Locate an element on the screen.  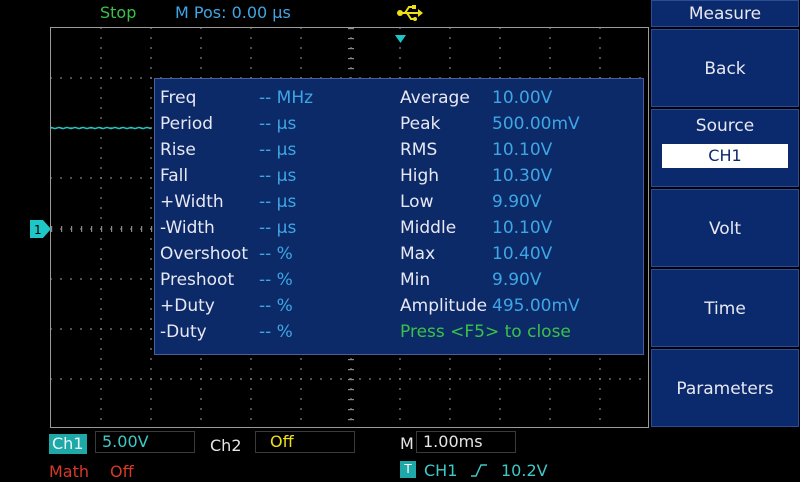
measure-label: Max is located at coordinates (418, 254).